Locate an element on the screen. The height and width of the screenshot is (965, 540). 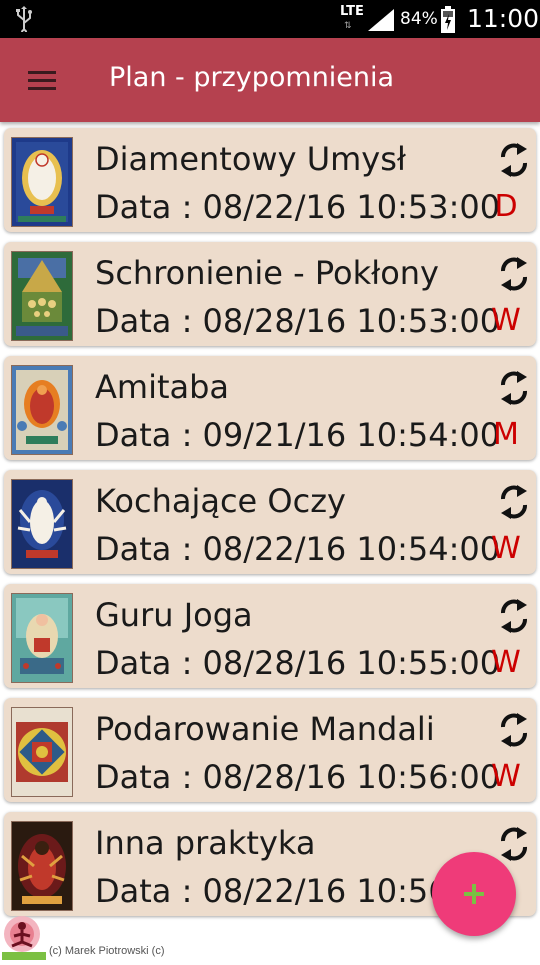
reminder-name: Kochające Oczy is located at coordinates (220, 501).